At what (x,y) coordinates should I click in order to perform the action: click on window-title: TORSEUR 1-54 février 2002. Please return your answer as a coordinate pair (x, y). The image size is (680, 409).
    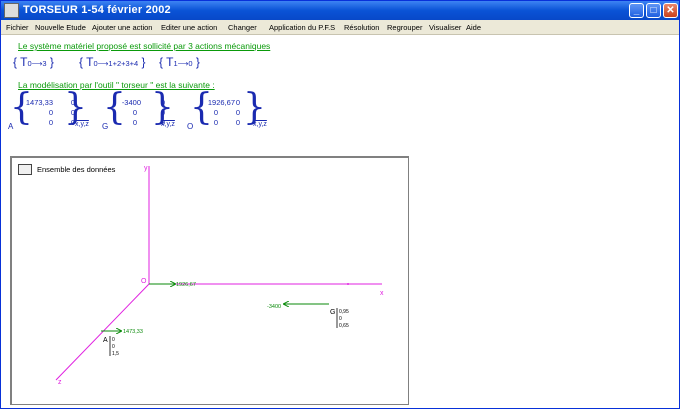
    Looking at the image, I should click on (97, 10).